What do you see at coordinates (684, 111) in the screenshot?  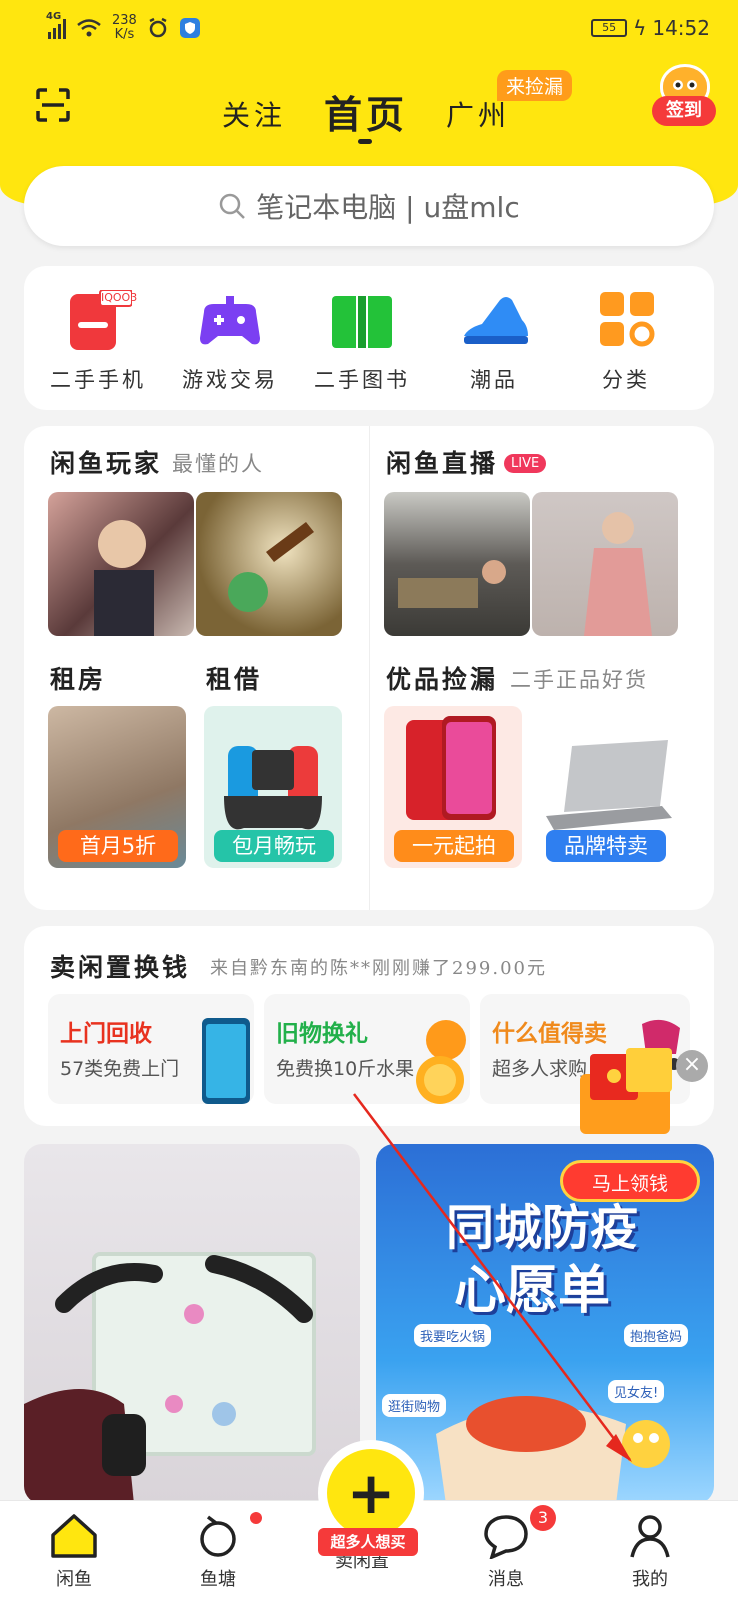 I see `signin-label: 签到` at bounding box center [684, 111].